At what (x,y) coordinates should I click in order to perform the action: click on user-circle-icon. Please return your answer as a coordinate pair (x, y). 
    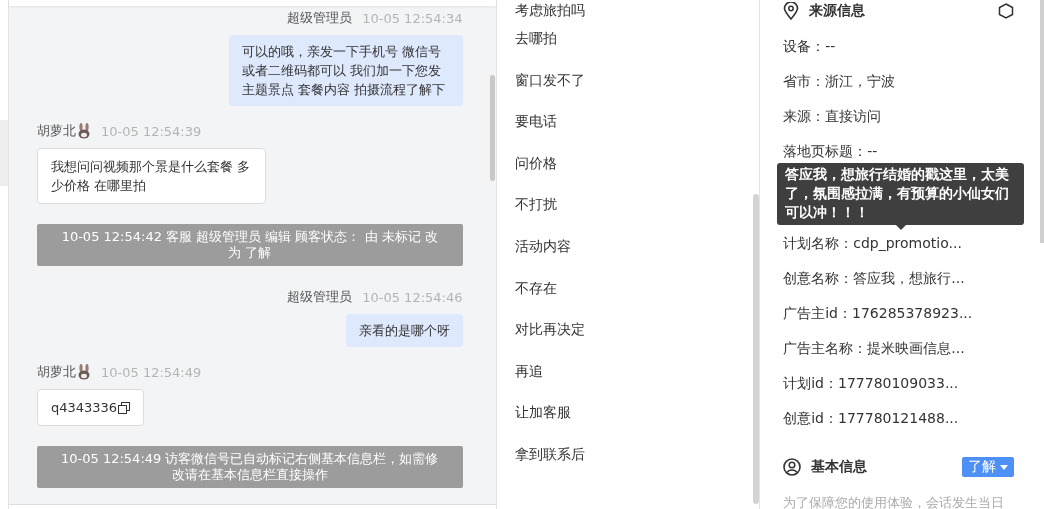
    Looking at the image, I should click on (792, 467).